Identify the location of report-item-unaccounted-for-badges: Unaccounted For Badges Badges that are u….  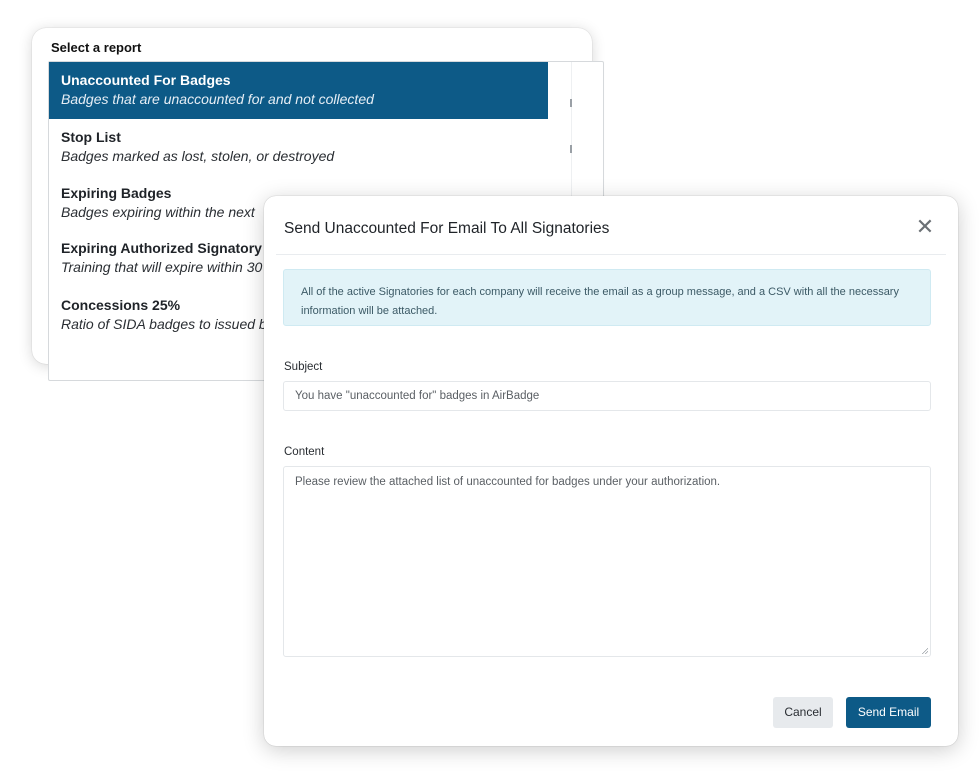
(298, 90).